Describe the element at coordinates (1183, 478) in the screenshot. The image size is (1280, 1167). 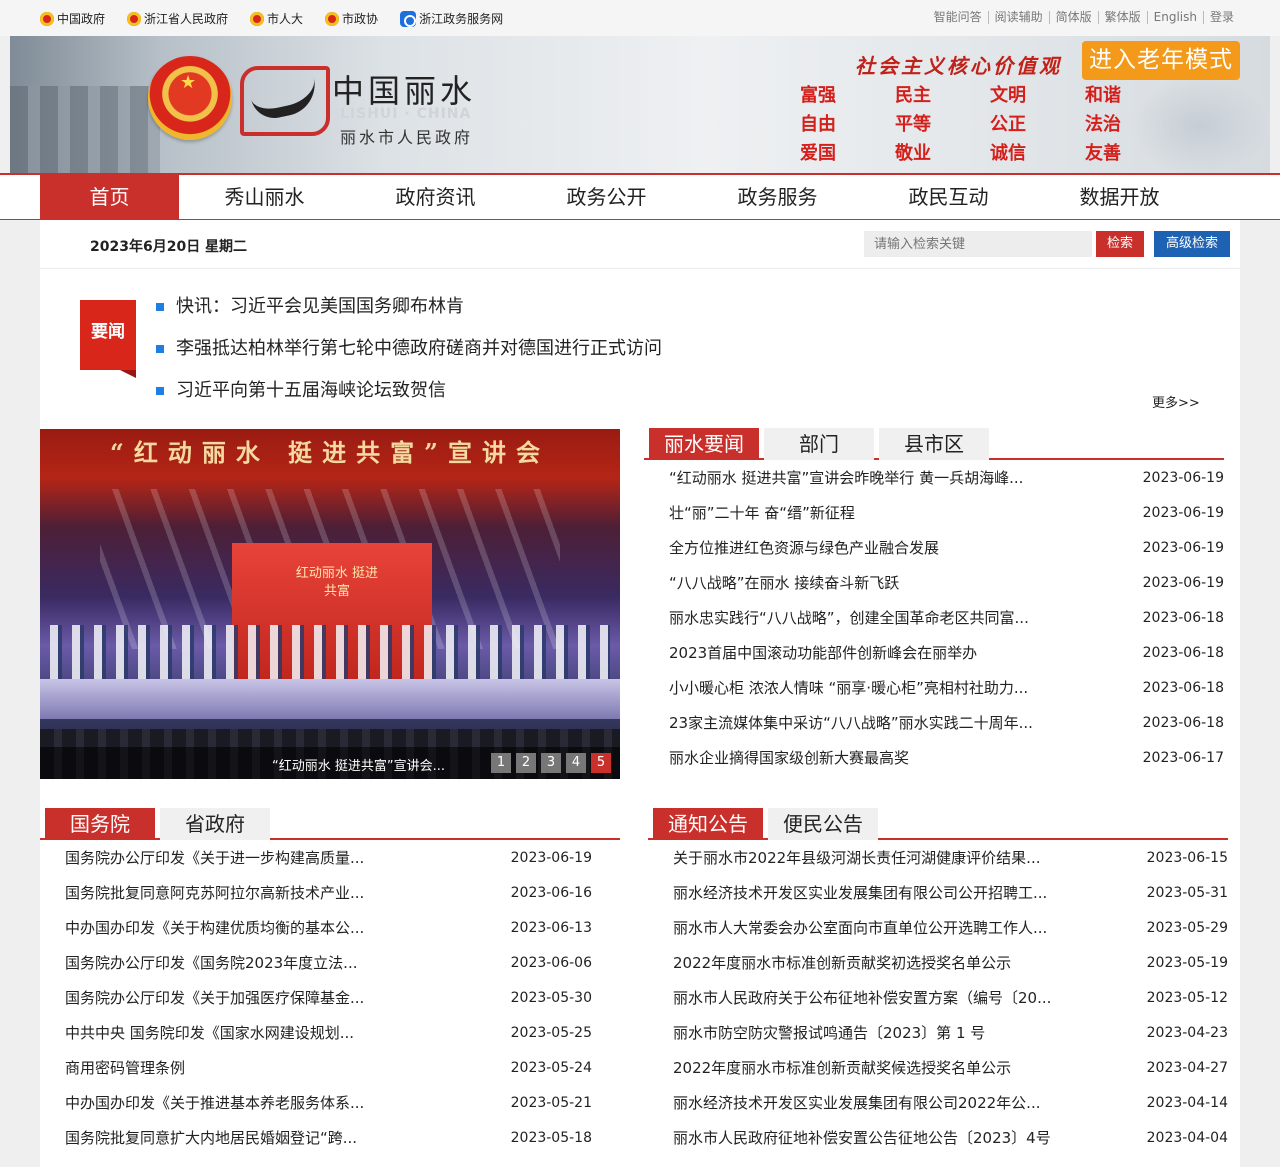
I see `item-date: 2023-06-19` at that location.